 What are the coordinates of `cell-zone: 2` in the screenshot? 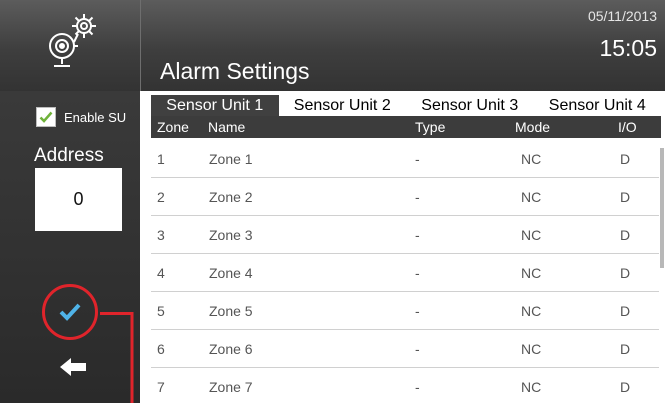 It's located at (161, 197).